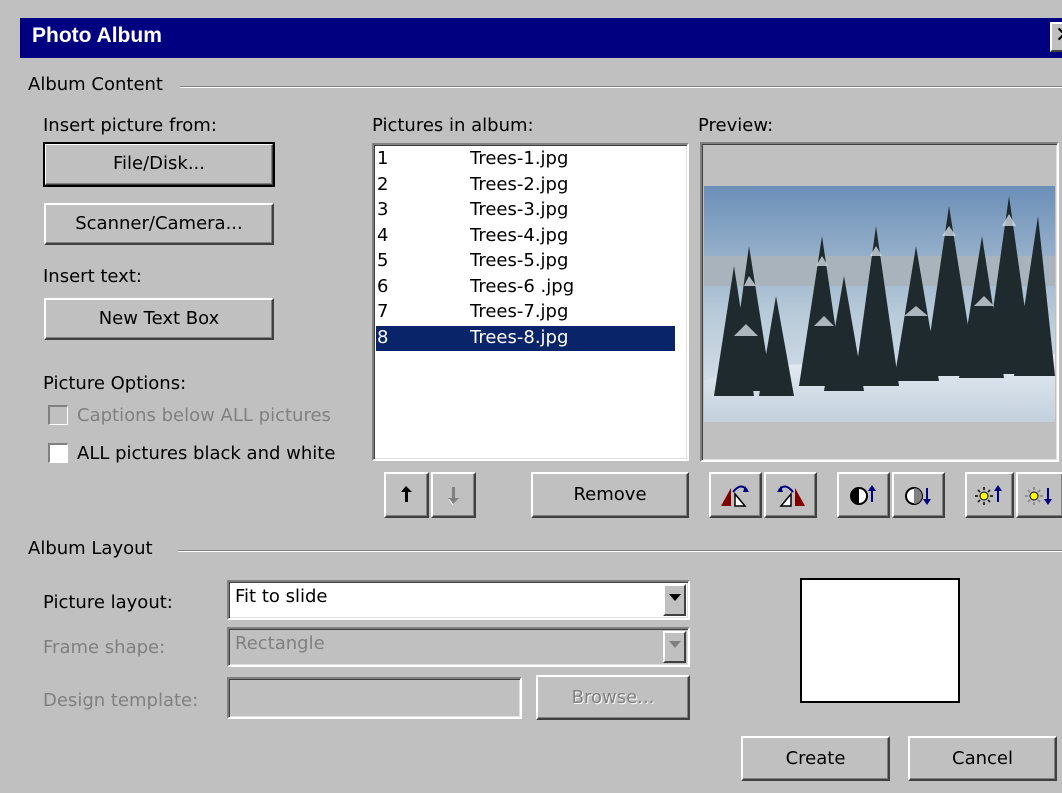 This screenshot has height=793, width=1062. I want to click on contrast-up-button, so click(863, 495).